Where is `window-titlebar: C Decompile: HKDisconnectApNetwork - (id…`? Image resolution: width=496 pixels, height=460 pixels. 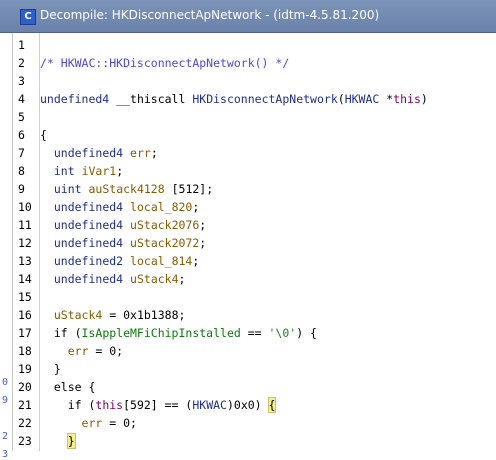
window-titlebar: C Decompile: HKDisconnectApNetwork - (id… is located at coordinates (248, 16).